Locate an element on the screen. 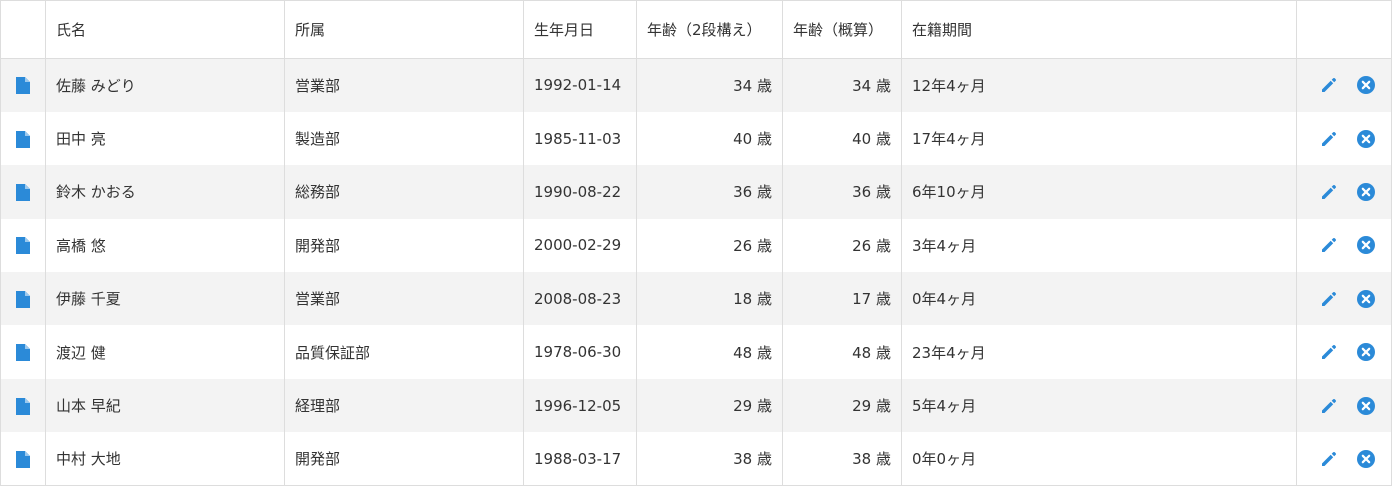 This screenshot has height=494, width=1400. dept-cell: 品質保証部 is located at coordinates (404, 352).